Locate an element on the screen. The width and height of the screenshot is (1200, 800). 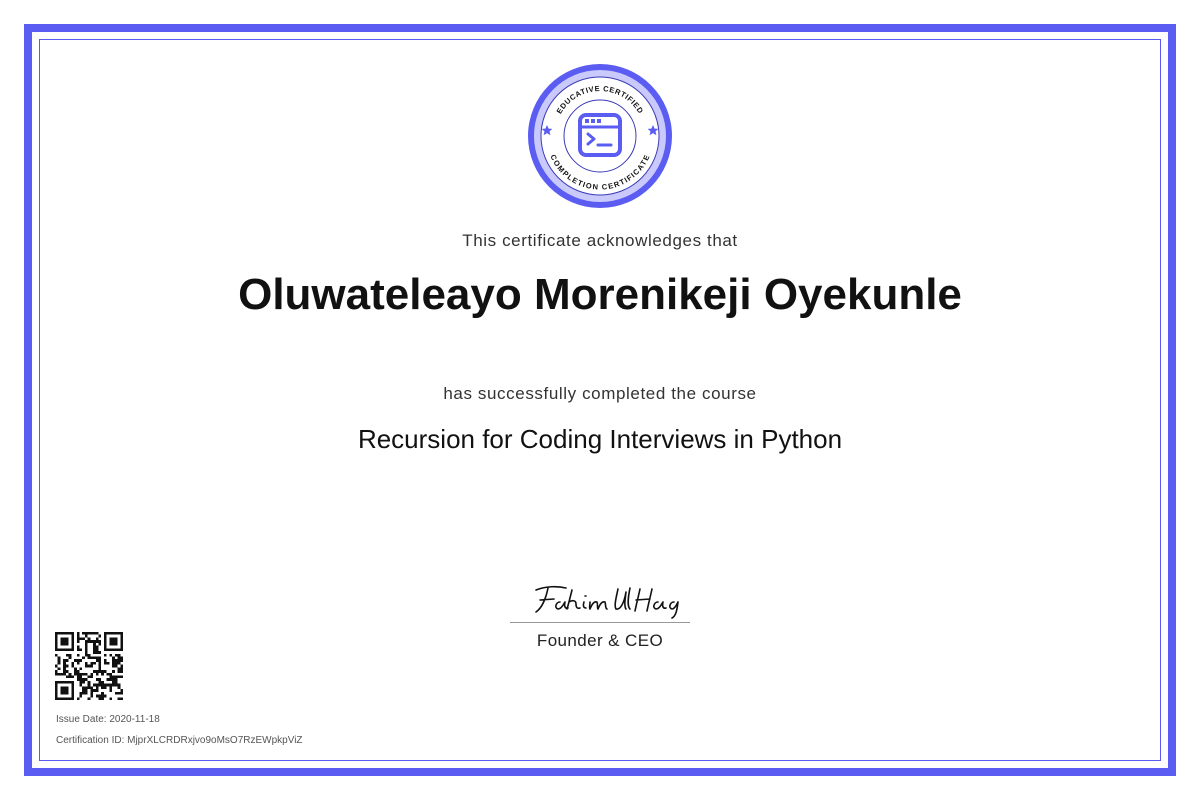
qr-code is located at coordinates (89, 666).